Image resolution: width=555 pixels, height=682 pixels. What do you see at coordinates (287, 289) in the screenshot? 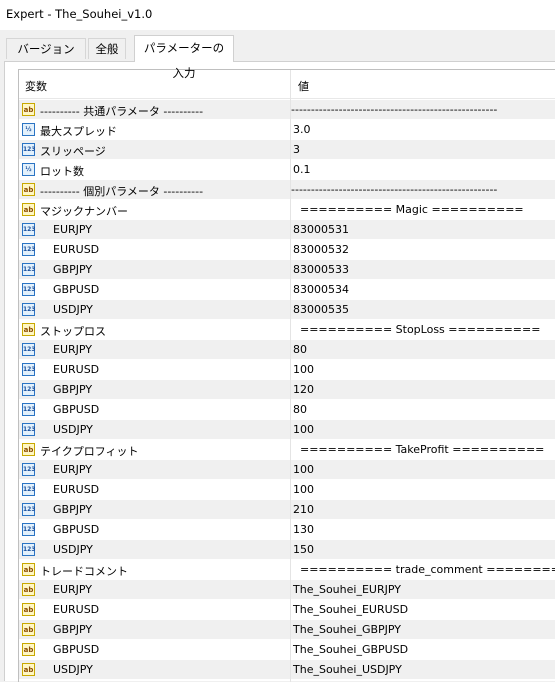
I see `table-row: 123 GBPUSD 83000534` at bounding box center [287, 289].